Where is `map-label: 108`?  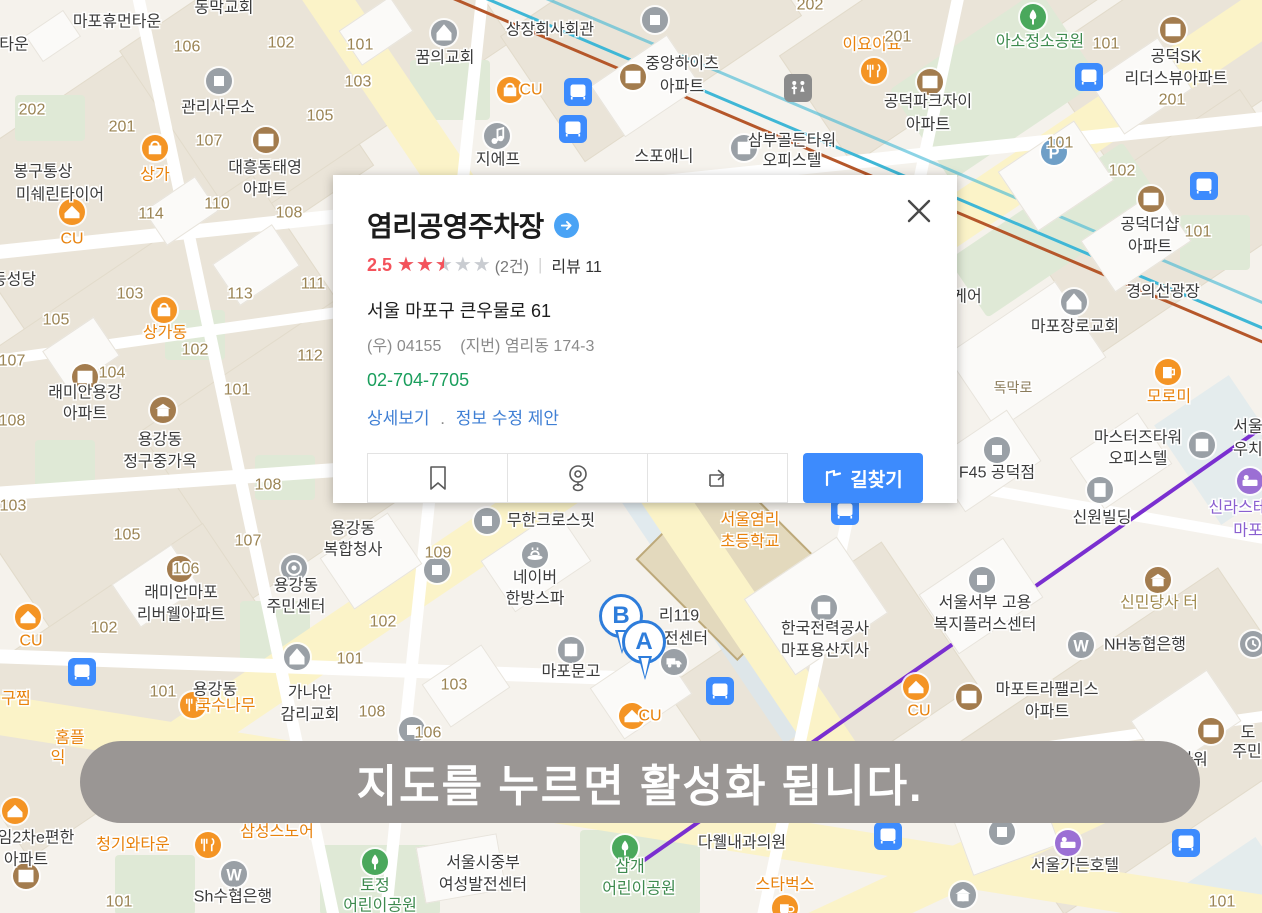 map-label: 108 is located at coordinates (372, 712).